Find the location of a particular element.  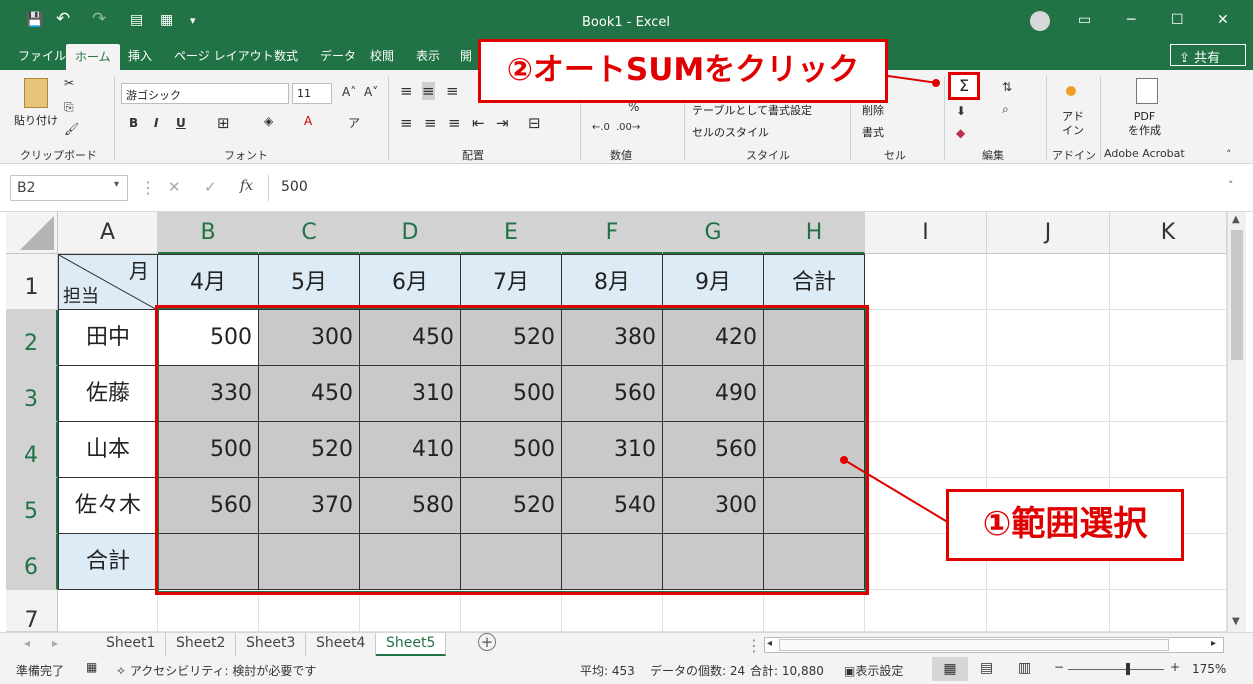

next-sheet-icon: ▸ is located at coordinates (55, 643).